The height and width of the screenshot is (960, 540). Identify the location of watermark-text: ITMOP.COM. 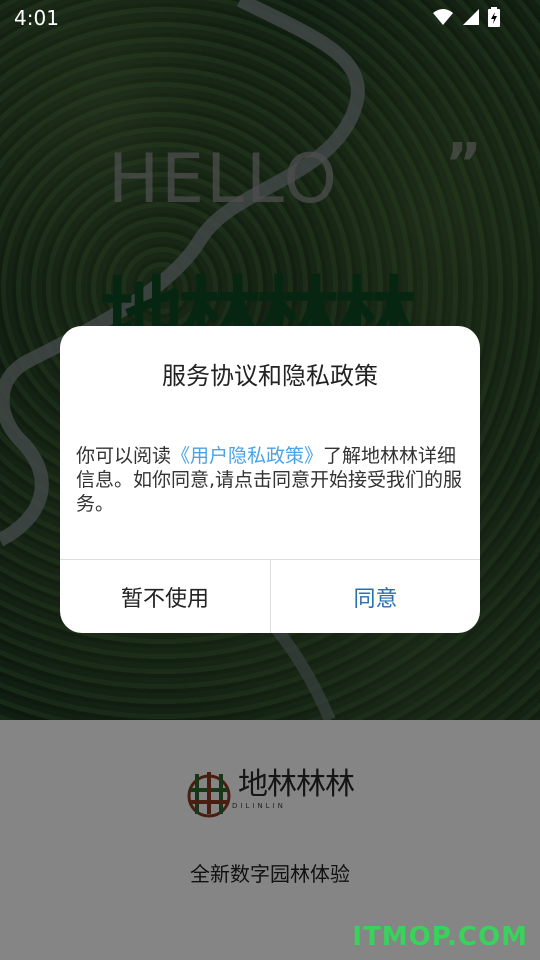
(440, 937).